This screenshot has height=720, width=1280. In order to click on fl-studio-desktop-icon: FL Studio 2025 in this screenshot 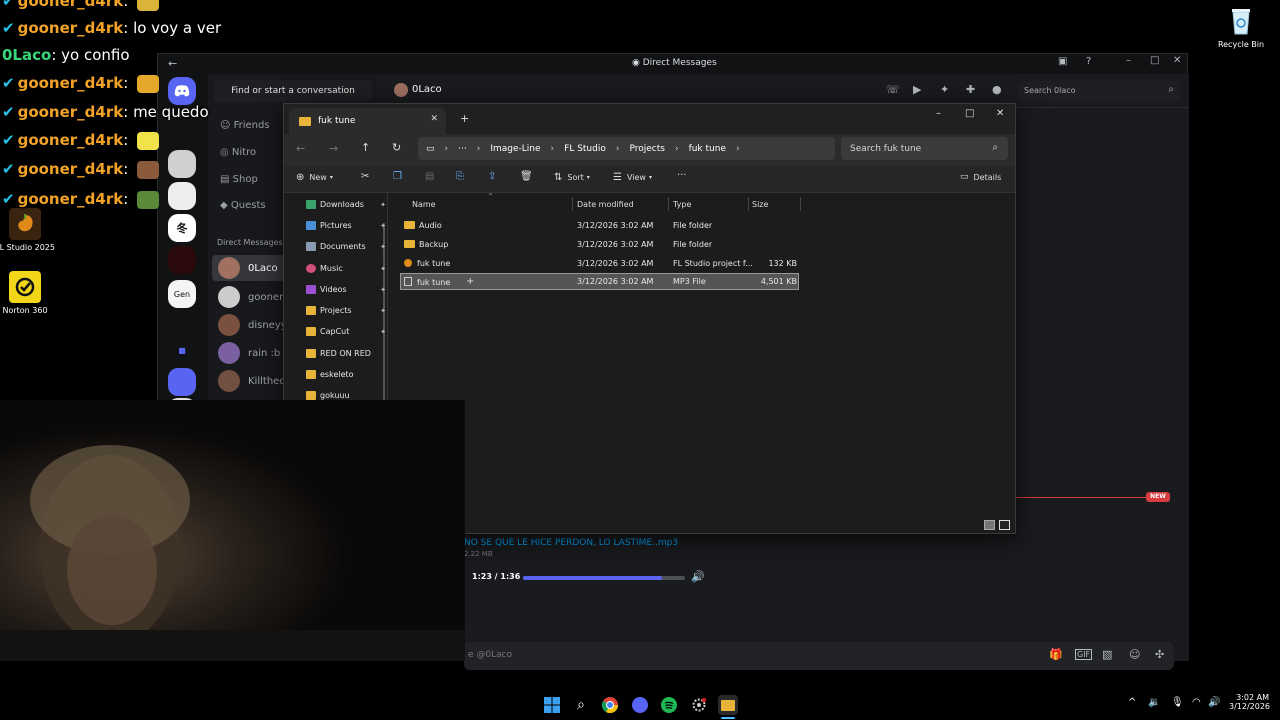, I will do `click(27, 230)`.